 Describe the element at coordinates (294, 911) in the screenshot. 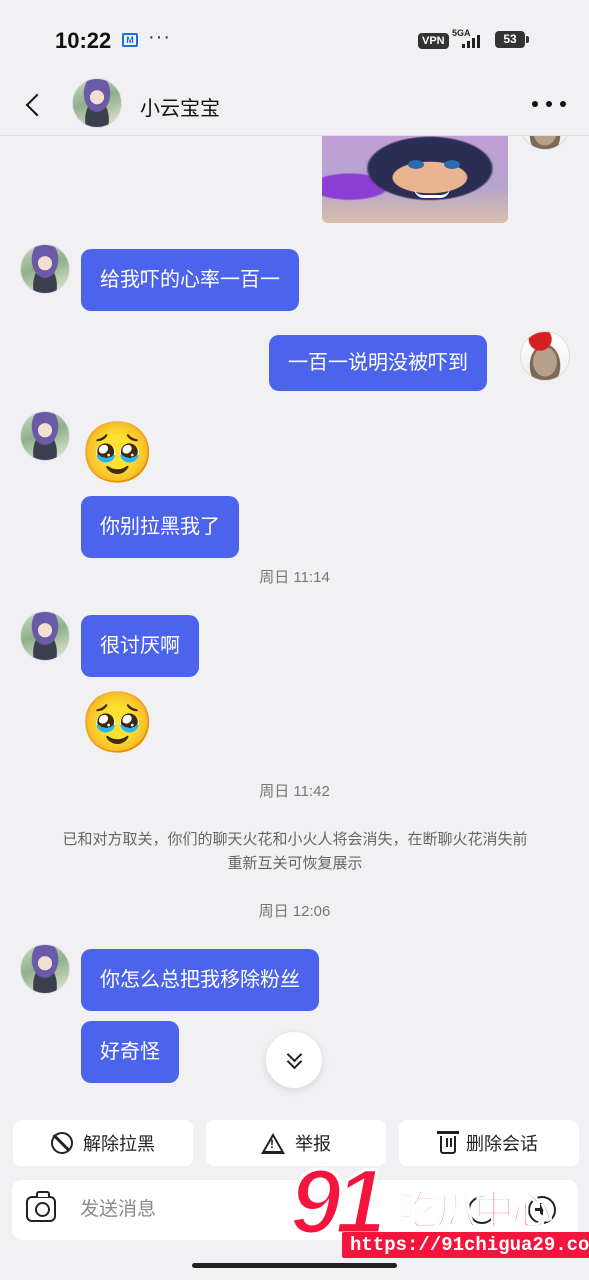

I see `timestamp: 周日 12:06` at that location.